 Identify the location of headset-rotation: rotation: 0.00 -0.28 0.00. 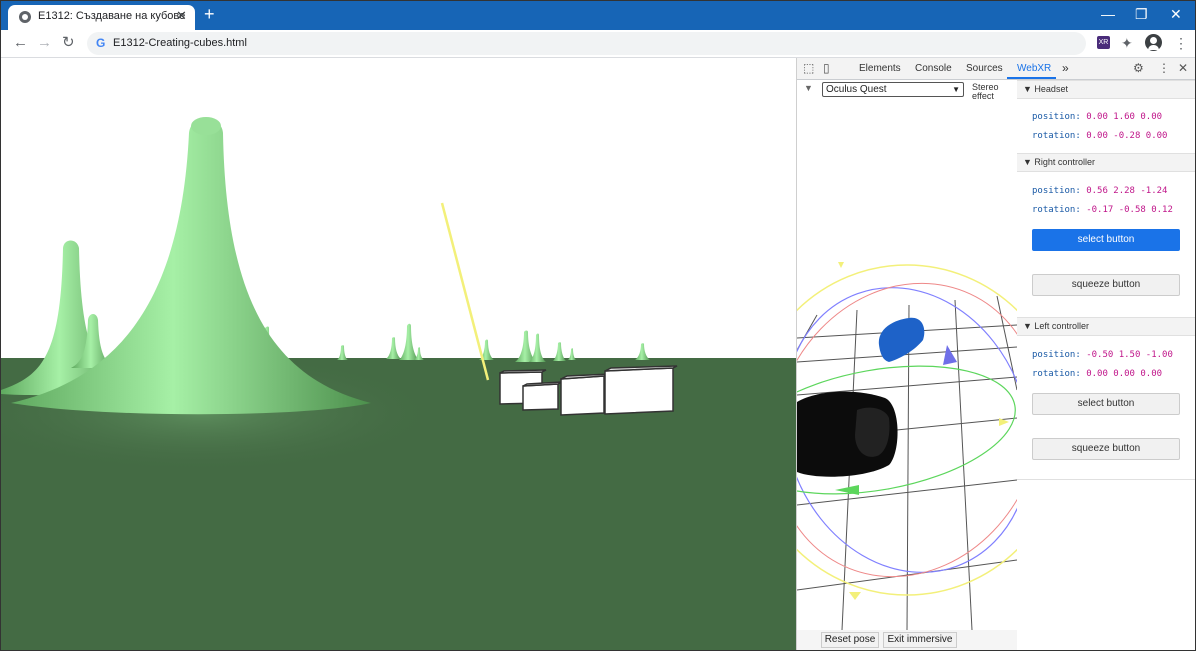
(1099, 136).